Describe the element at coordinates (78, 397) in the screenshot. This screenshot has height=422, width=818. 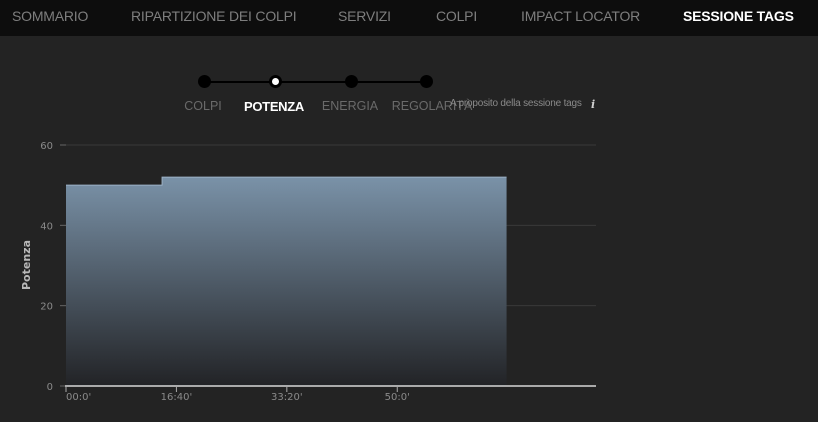
I see `x-tick-label: 00:0'` at that location.